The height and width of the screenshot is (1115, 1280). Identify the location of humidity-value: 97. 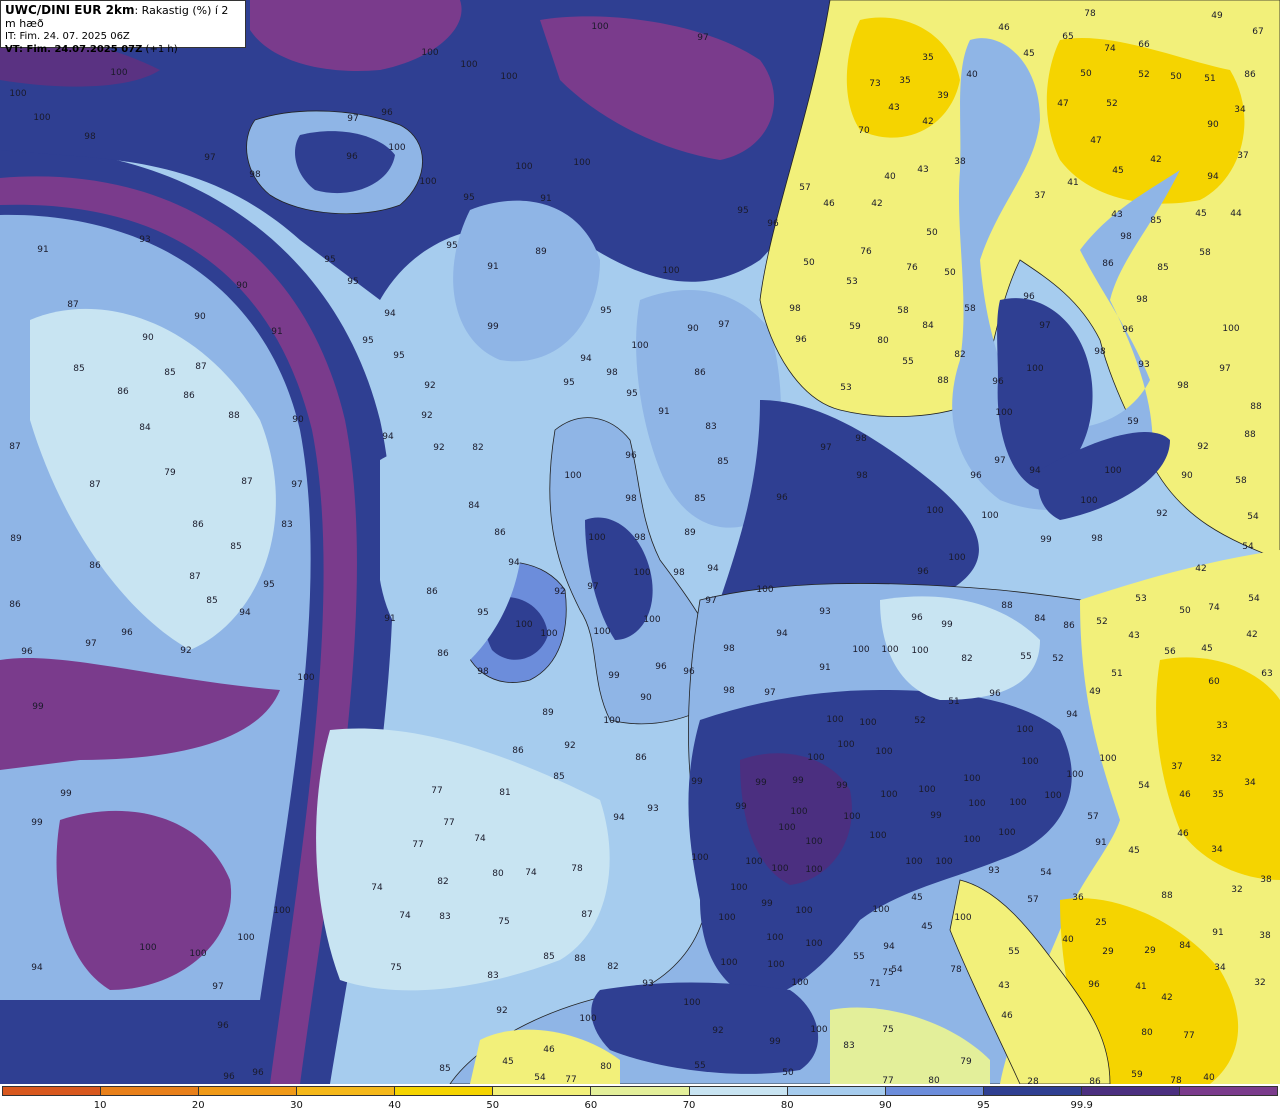
(91, 644).